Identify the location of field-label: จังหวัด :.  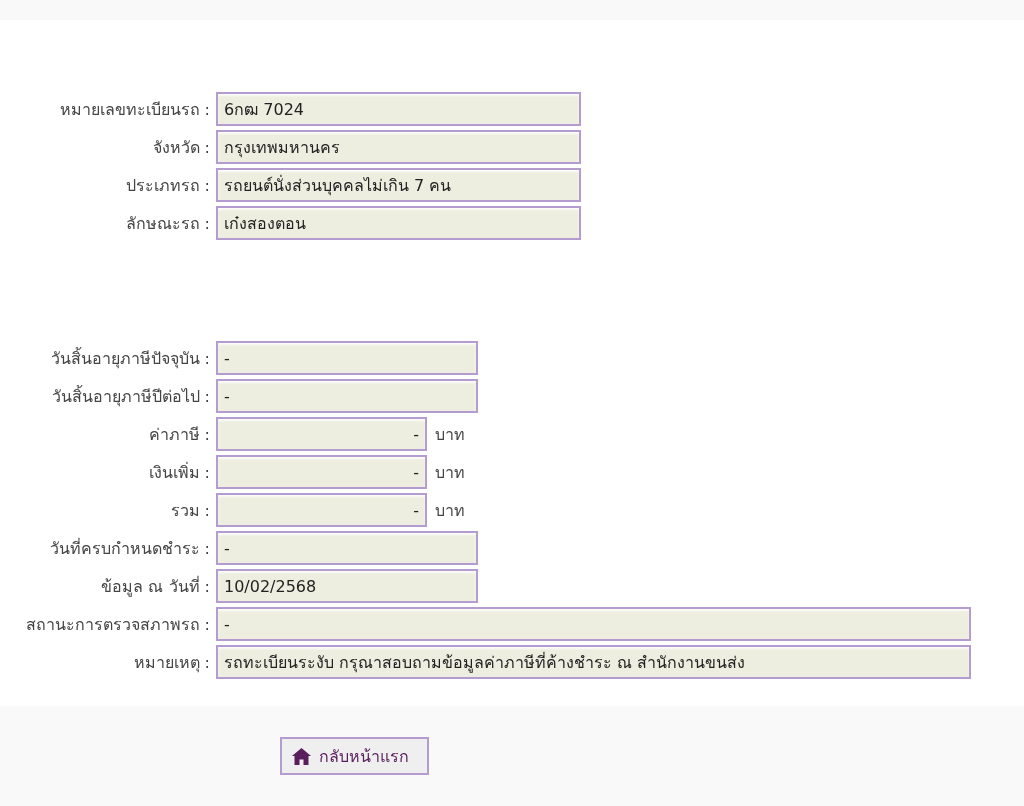
(181, 147).